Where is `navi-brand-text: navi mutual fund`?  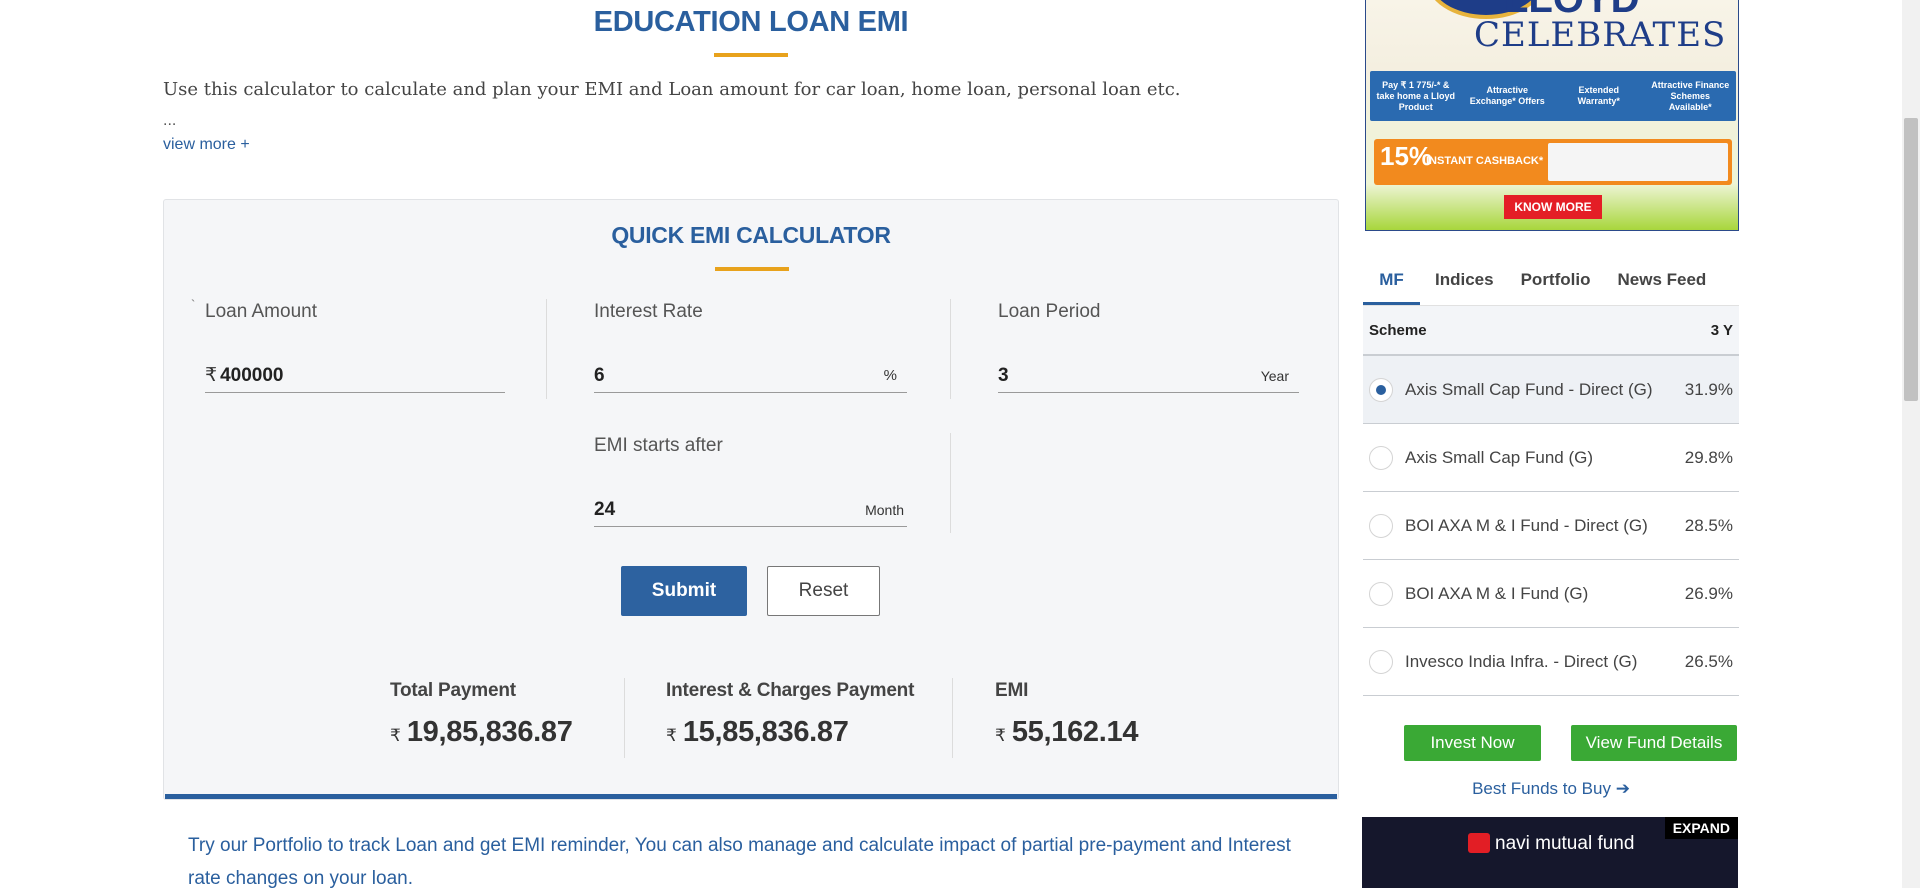 navi-brand-text: navi mutual fund is located at coordinates (1565, 843).